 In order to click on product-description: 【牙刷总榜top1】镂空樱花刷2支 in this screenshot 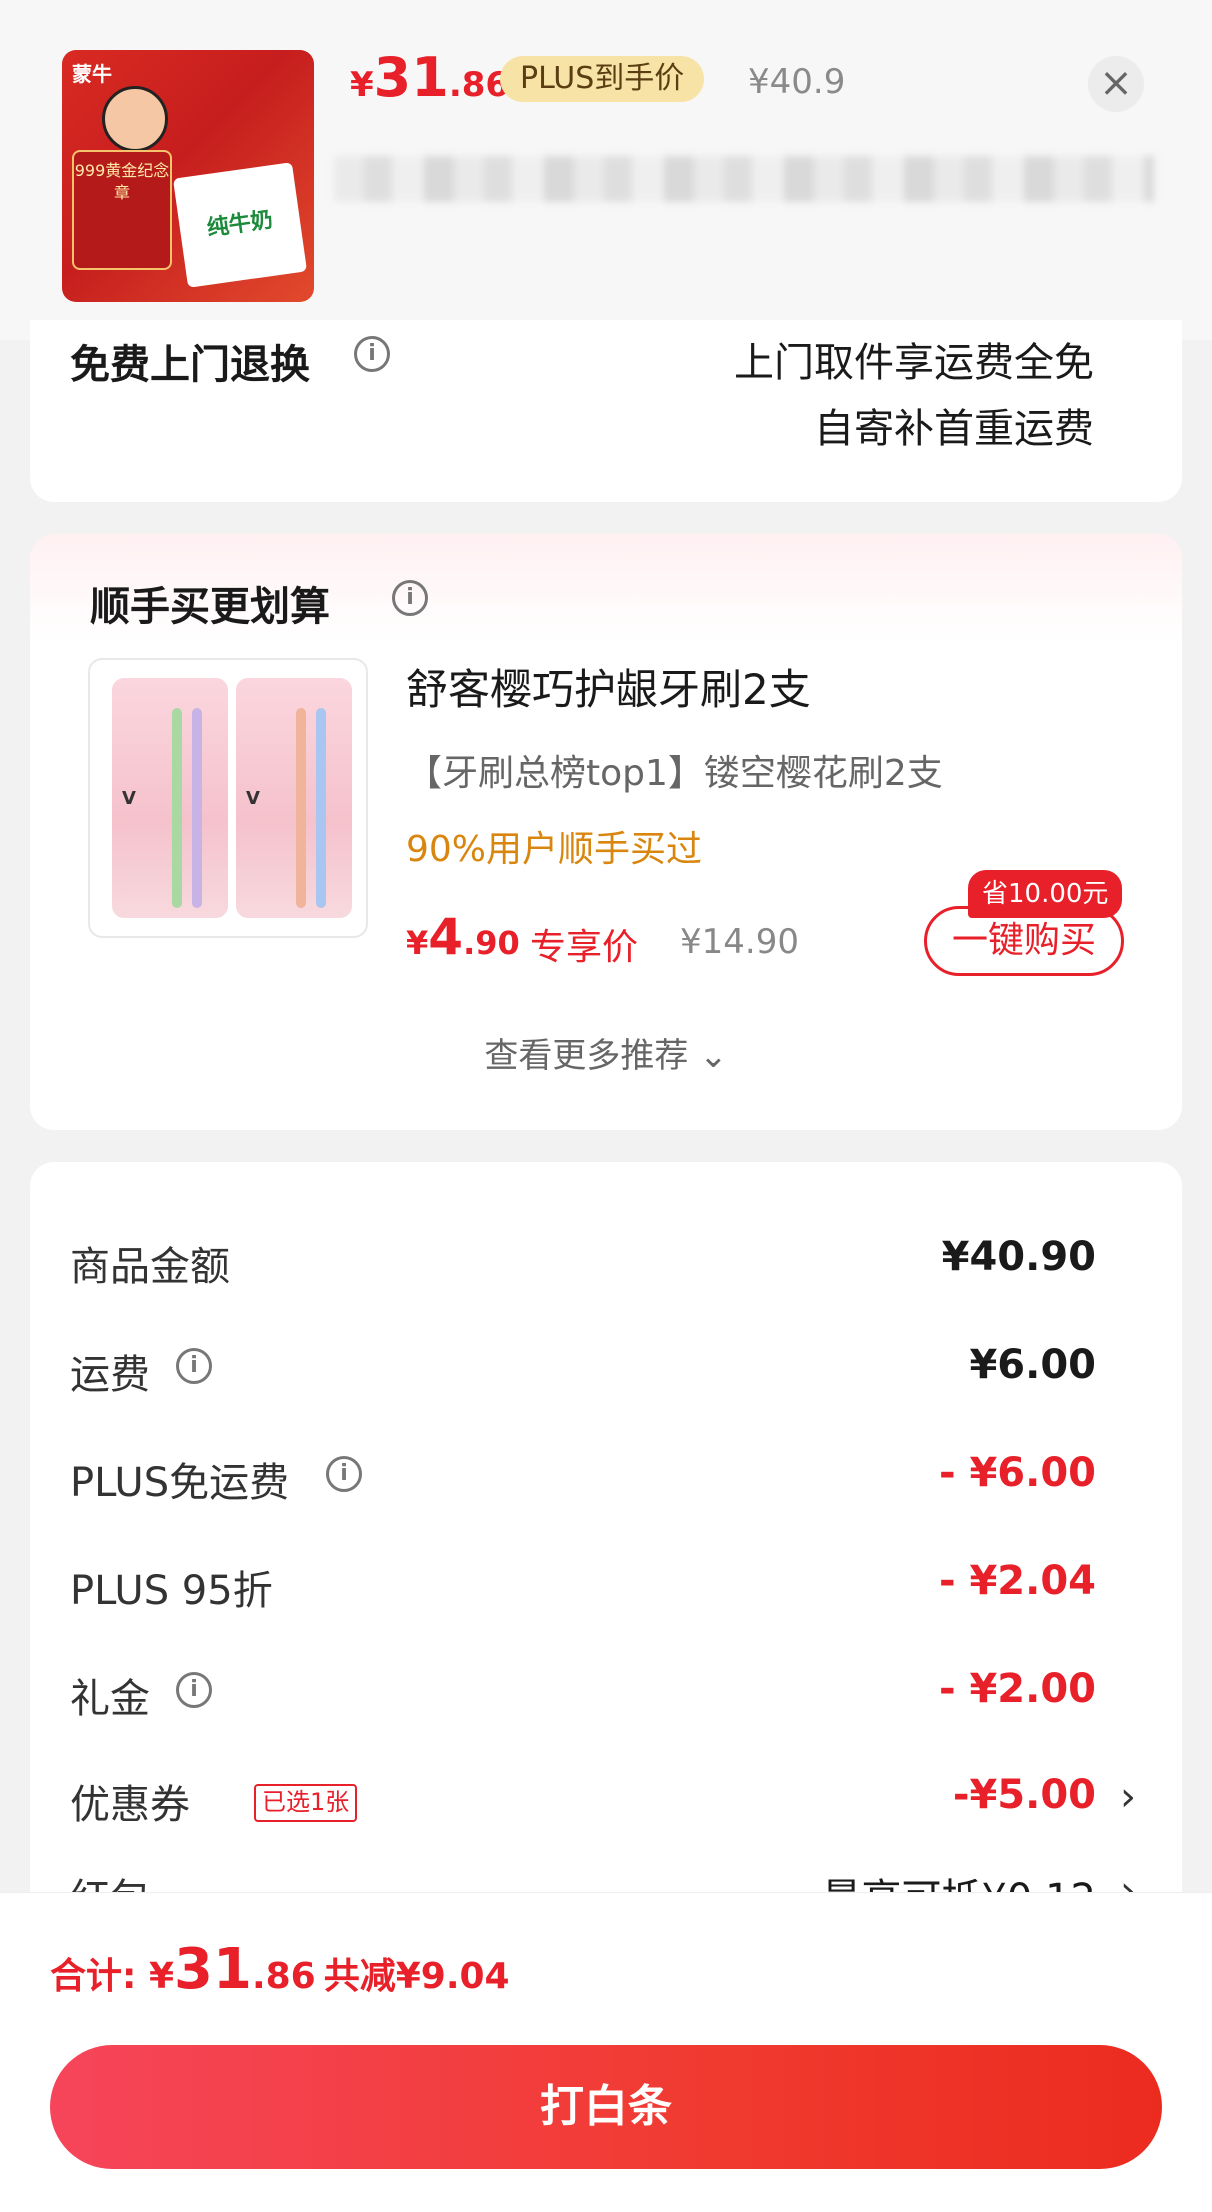, I will do `click(674, 773)`.